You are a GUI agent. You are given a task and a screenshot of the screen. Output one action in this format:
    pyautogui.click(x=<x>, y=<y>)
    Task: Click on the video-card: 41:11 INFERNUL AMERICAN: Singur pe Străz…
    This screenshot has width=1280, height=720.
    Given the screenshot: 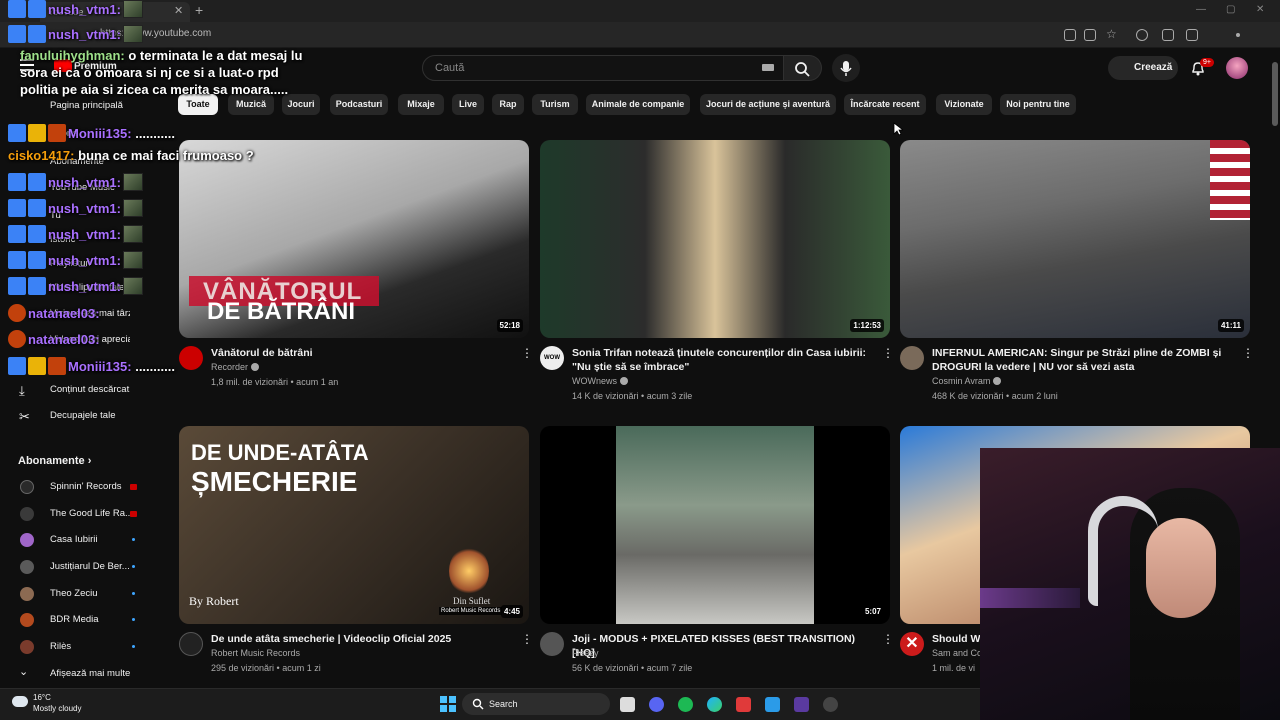 What is the action you would take?
    pyautogui.click(x=1077, y=270)
    